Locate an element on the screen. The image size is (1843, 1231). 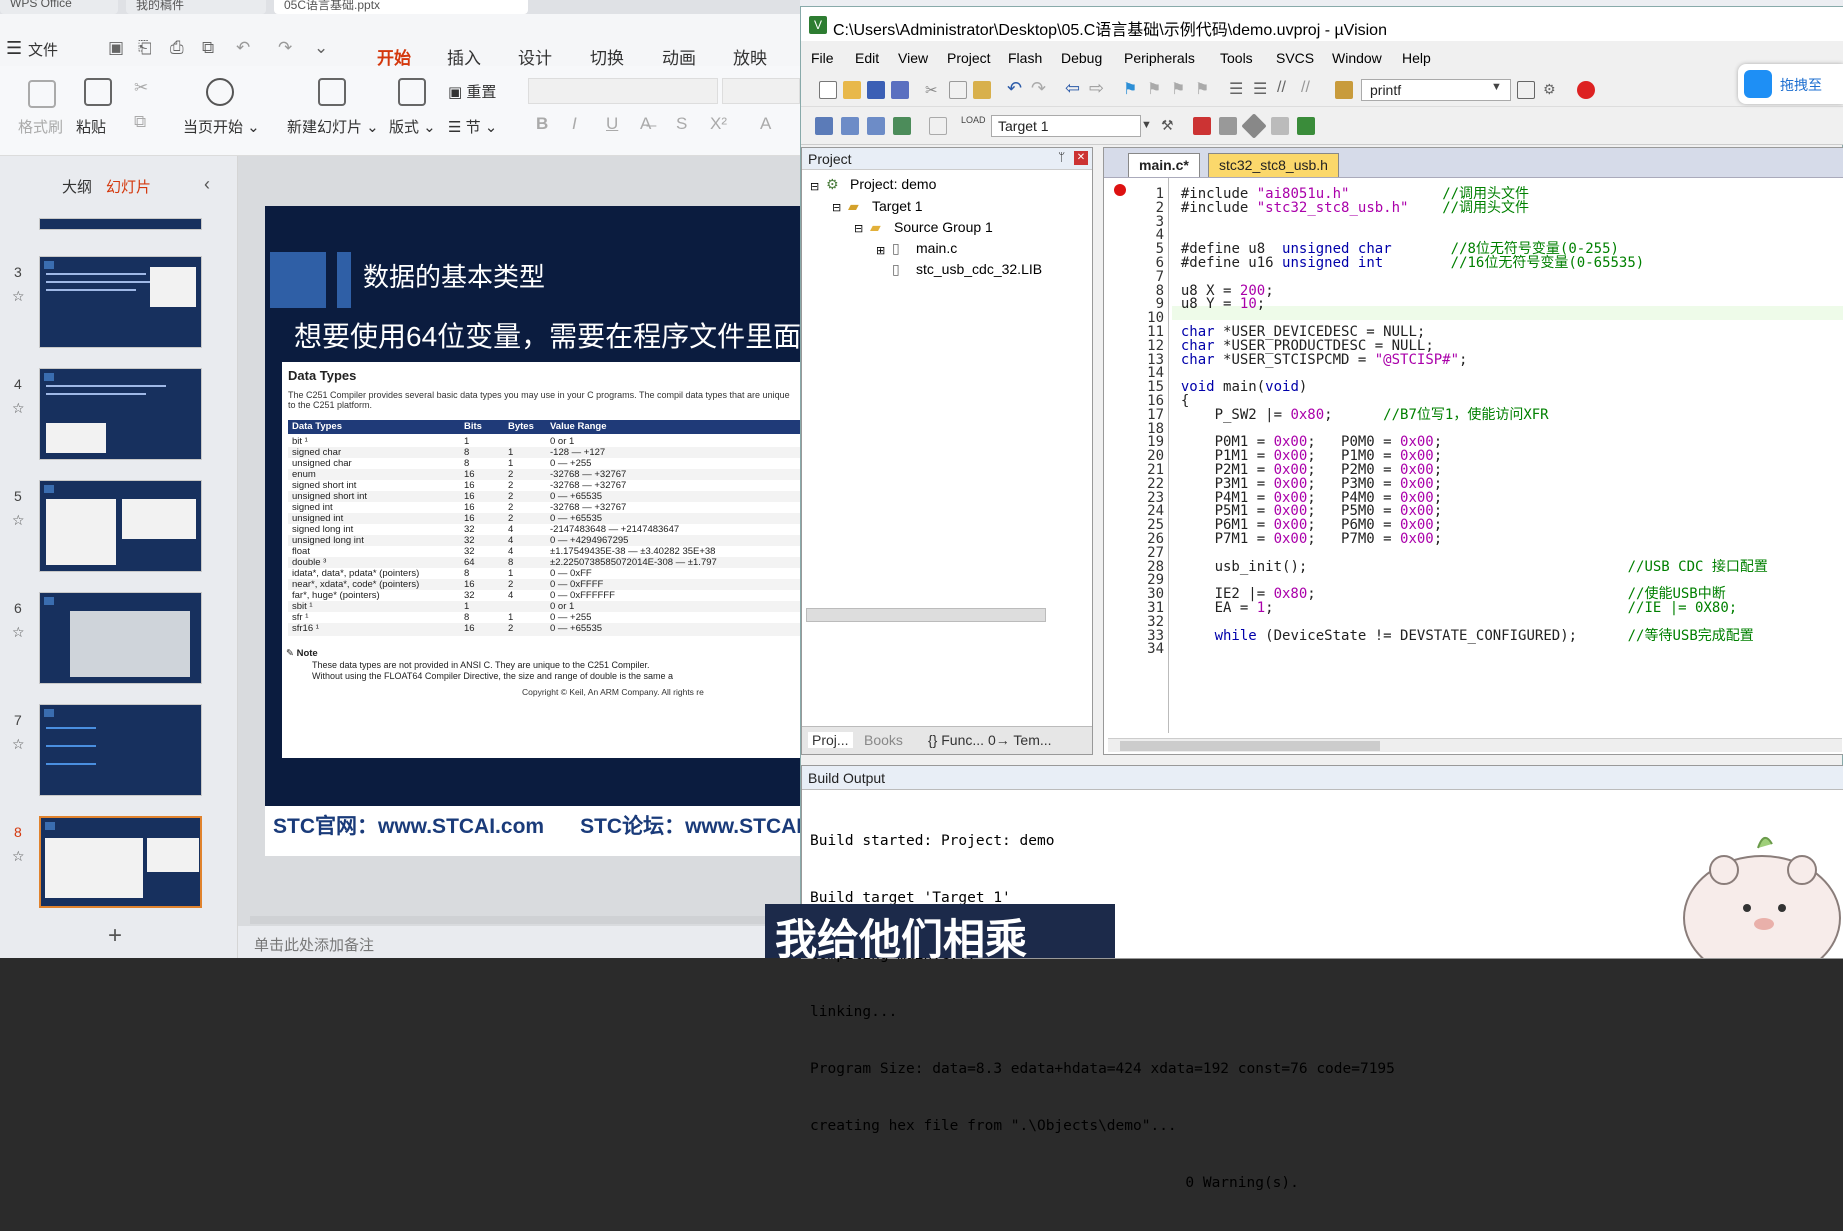
drag-to-badge: 拖拽至 is located at coordinates (1790, 84).